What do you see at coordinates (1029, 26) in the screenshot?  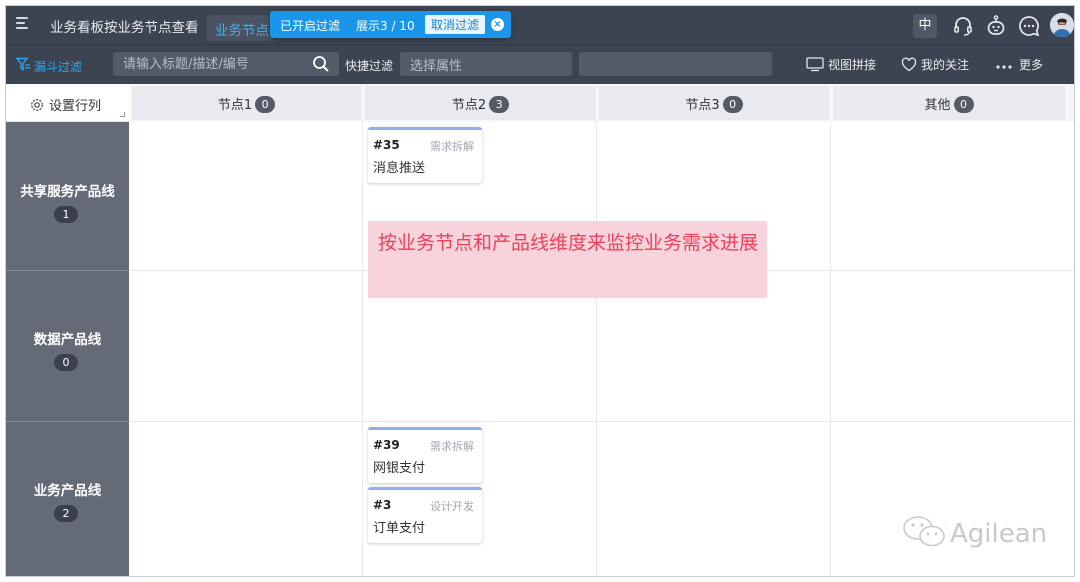 I see `chat-icon` at bounding box center [1029, 26].